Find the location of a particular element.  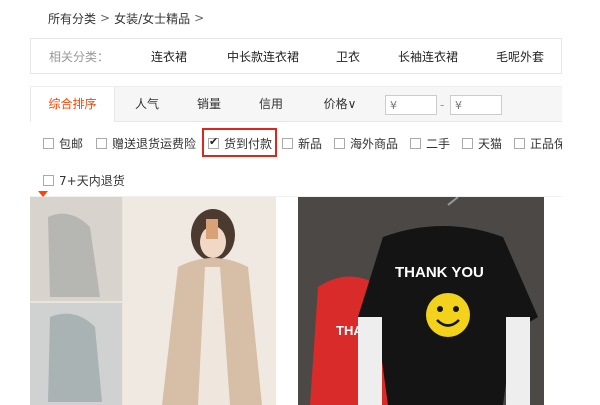

related-link-dress: 连衣裙 is located at coordinates (169, 56).